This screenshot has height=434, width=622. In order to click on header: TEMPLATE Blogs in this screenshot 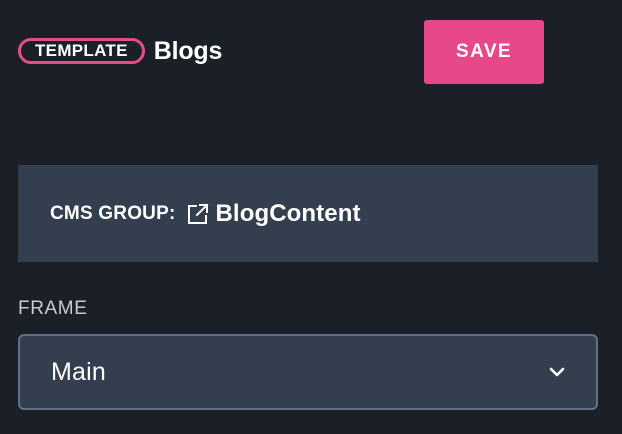, I will do `click(120, 51)`.